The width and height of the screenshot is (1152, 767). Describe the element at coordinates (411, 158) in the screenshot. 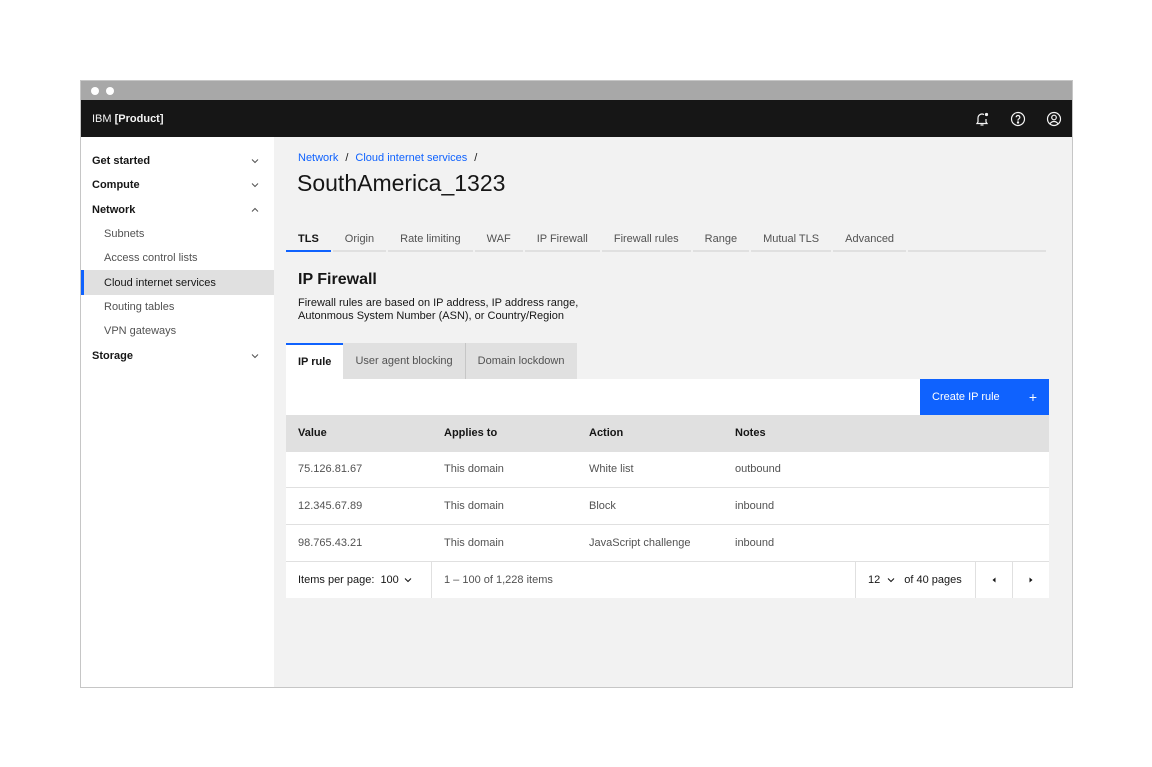

I see `breadcrumb-link-cloud-internet-services: Cloud internet services` at that location.